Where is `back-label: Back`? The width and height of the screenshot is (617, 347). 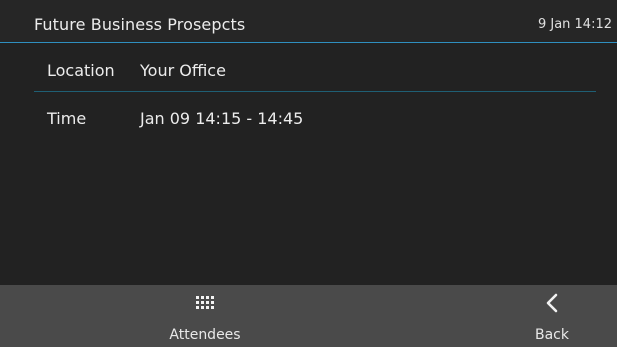
back-label: Back is located at coordinates (552, 335).